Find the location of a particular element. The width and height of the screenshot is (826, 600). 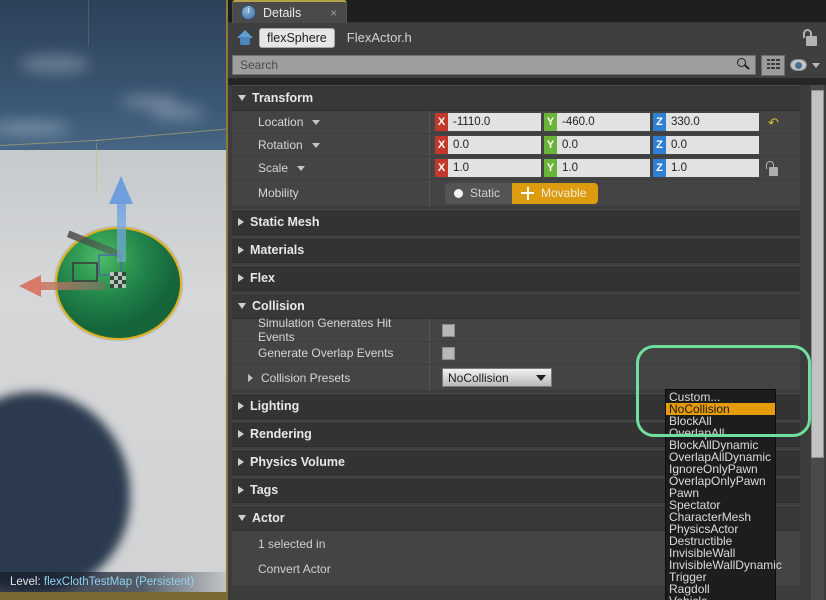

rotation-y-field: Y 0.0 is located at coordinates (597, 145).